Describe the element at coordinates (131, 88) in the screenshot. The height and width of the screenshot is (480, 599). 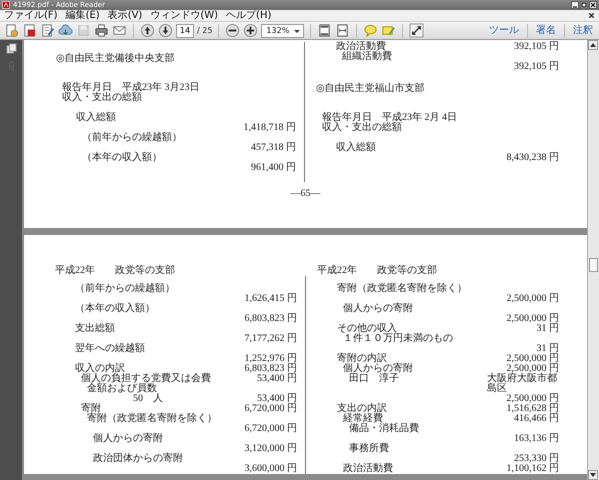
I see `report-line: 報告年月日 平成23年 3月23日` at that location.